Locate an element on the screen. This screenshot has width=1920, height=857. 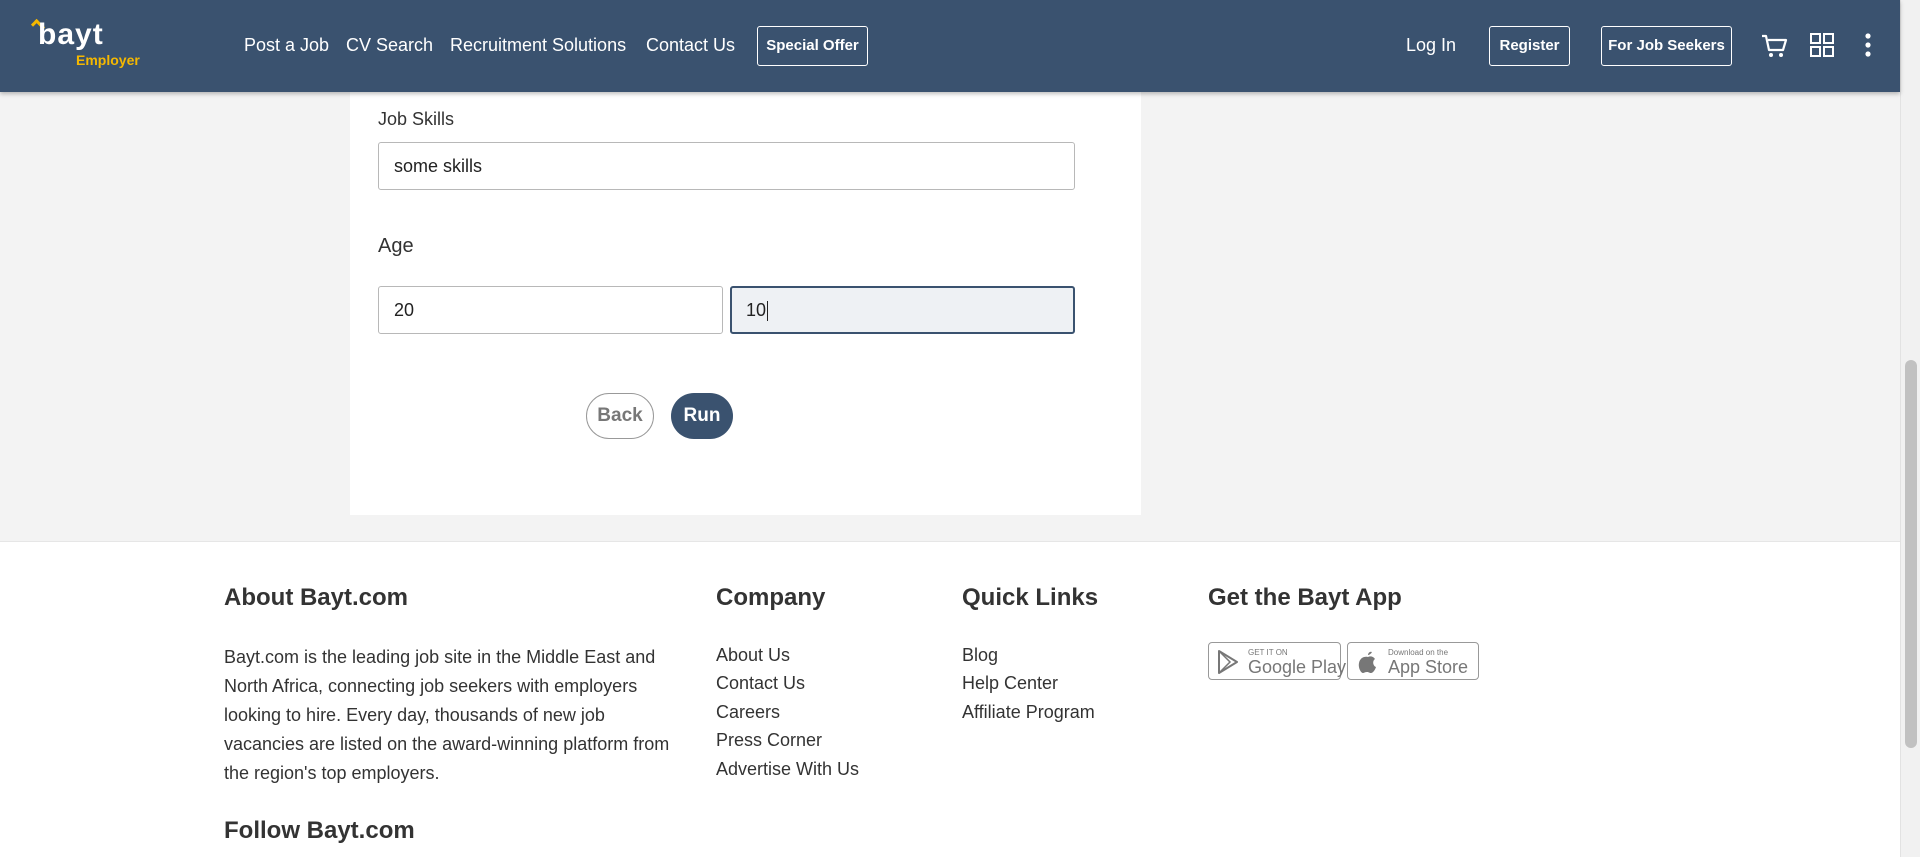
job-skills-label: Job Skills is located at coordinates (416, 119).